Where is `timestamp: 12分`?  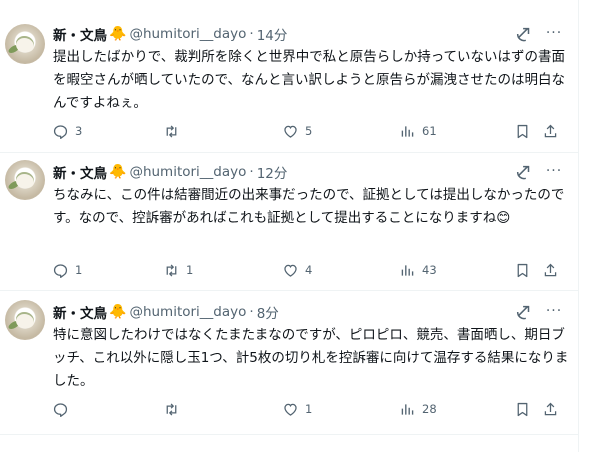
timestamp: 12分 is located at coordinates (272, 172).